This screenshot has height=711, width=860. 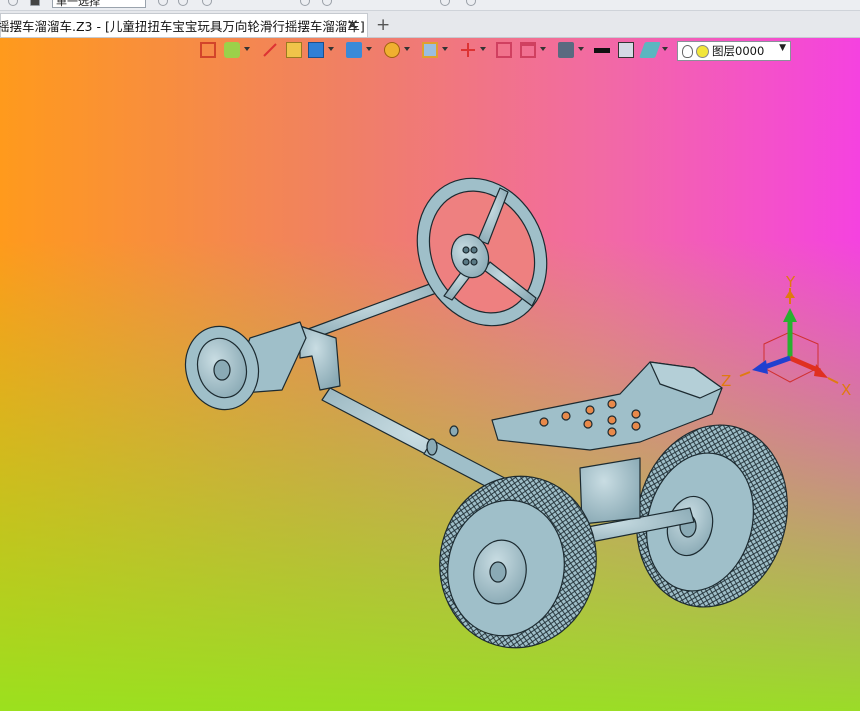 What do you see at coordinates (305, 3) in the screenshot?
I see `snap-point-icon` at bounding box center [305, 3].